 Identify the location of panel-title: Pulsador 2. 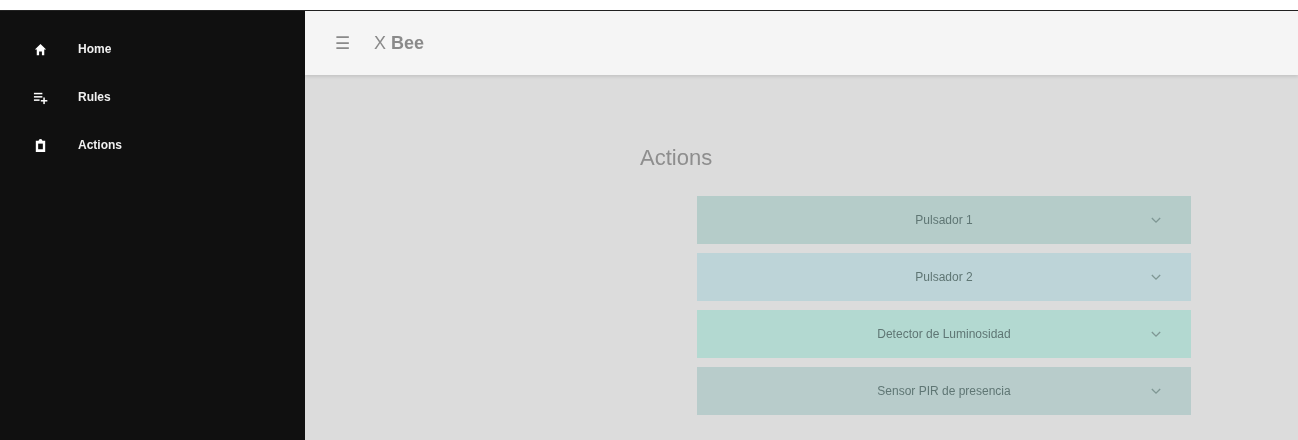
(944, 277).